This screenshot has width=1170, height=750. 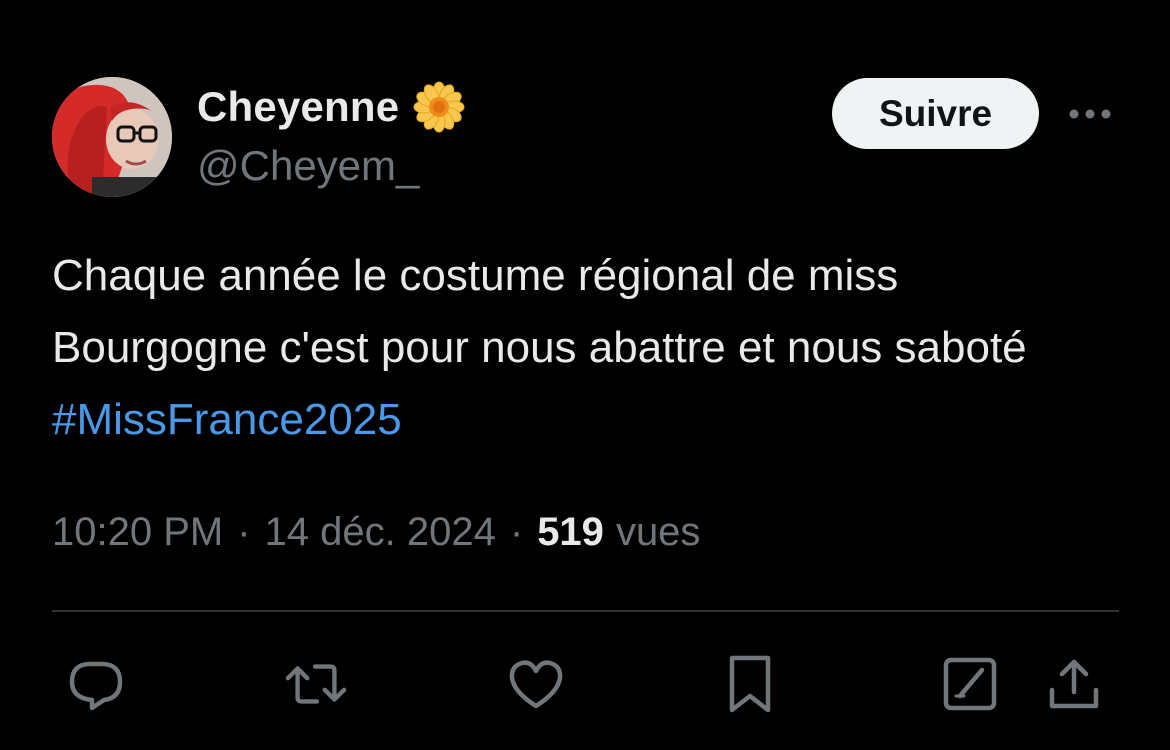 I want to click on retweet-icon, so click(x=316, y=684).